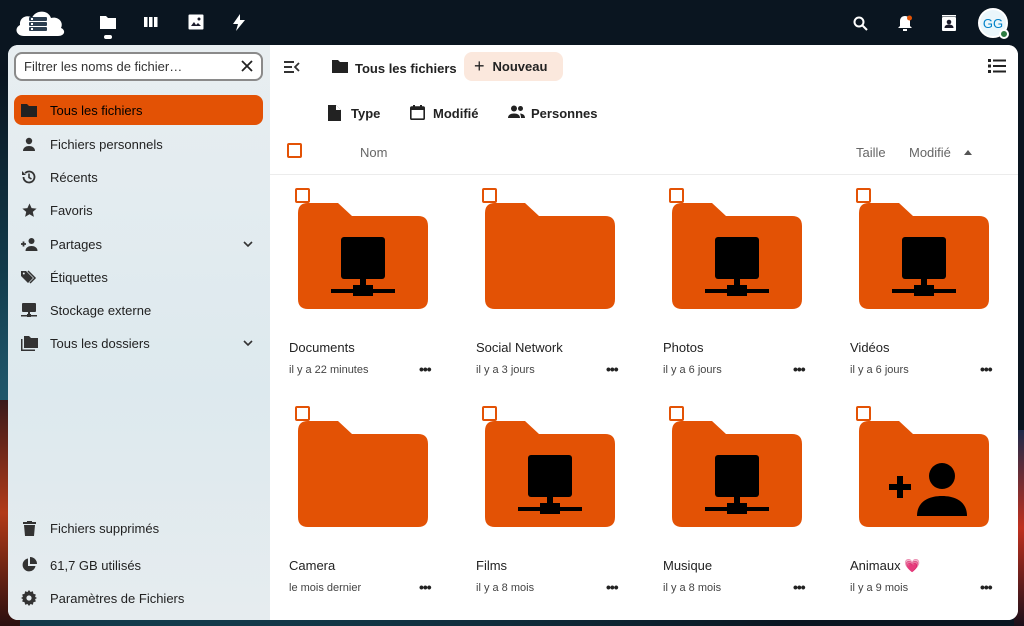  What do you see at coordinates (138, 210) in the screenshot?
I see `sidebar-item-favorites: Favoris` at bounding box center [138, 210].